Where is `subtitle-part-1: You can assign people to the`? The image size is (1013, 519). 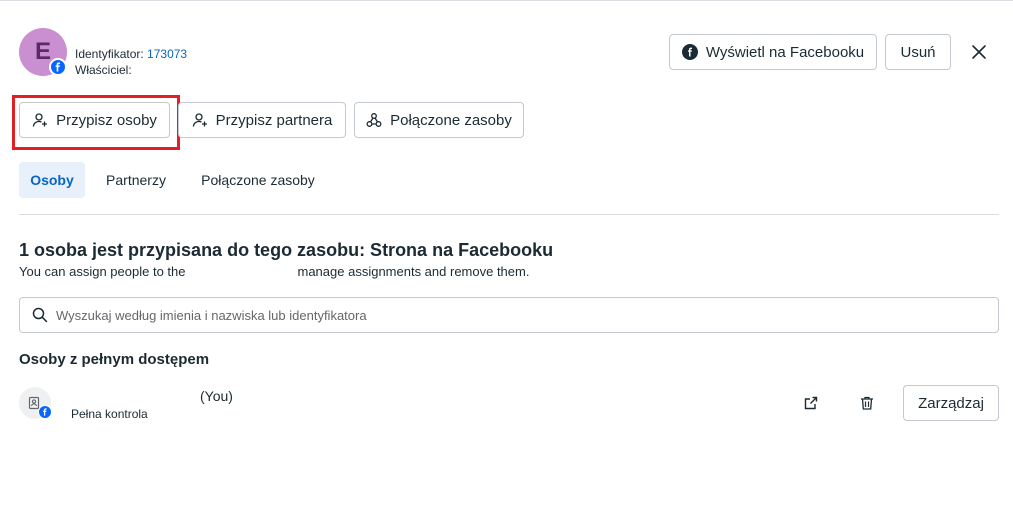
subtitle-part-1: You can assign people to the is located at coordinates (102, 271).